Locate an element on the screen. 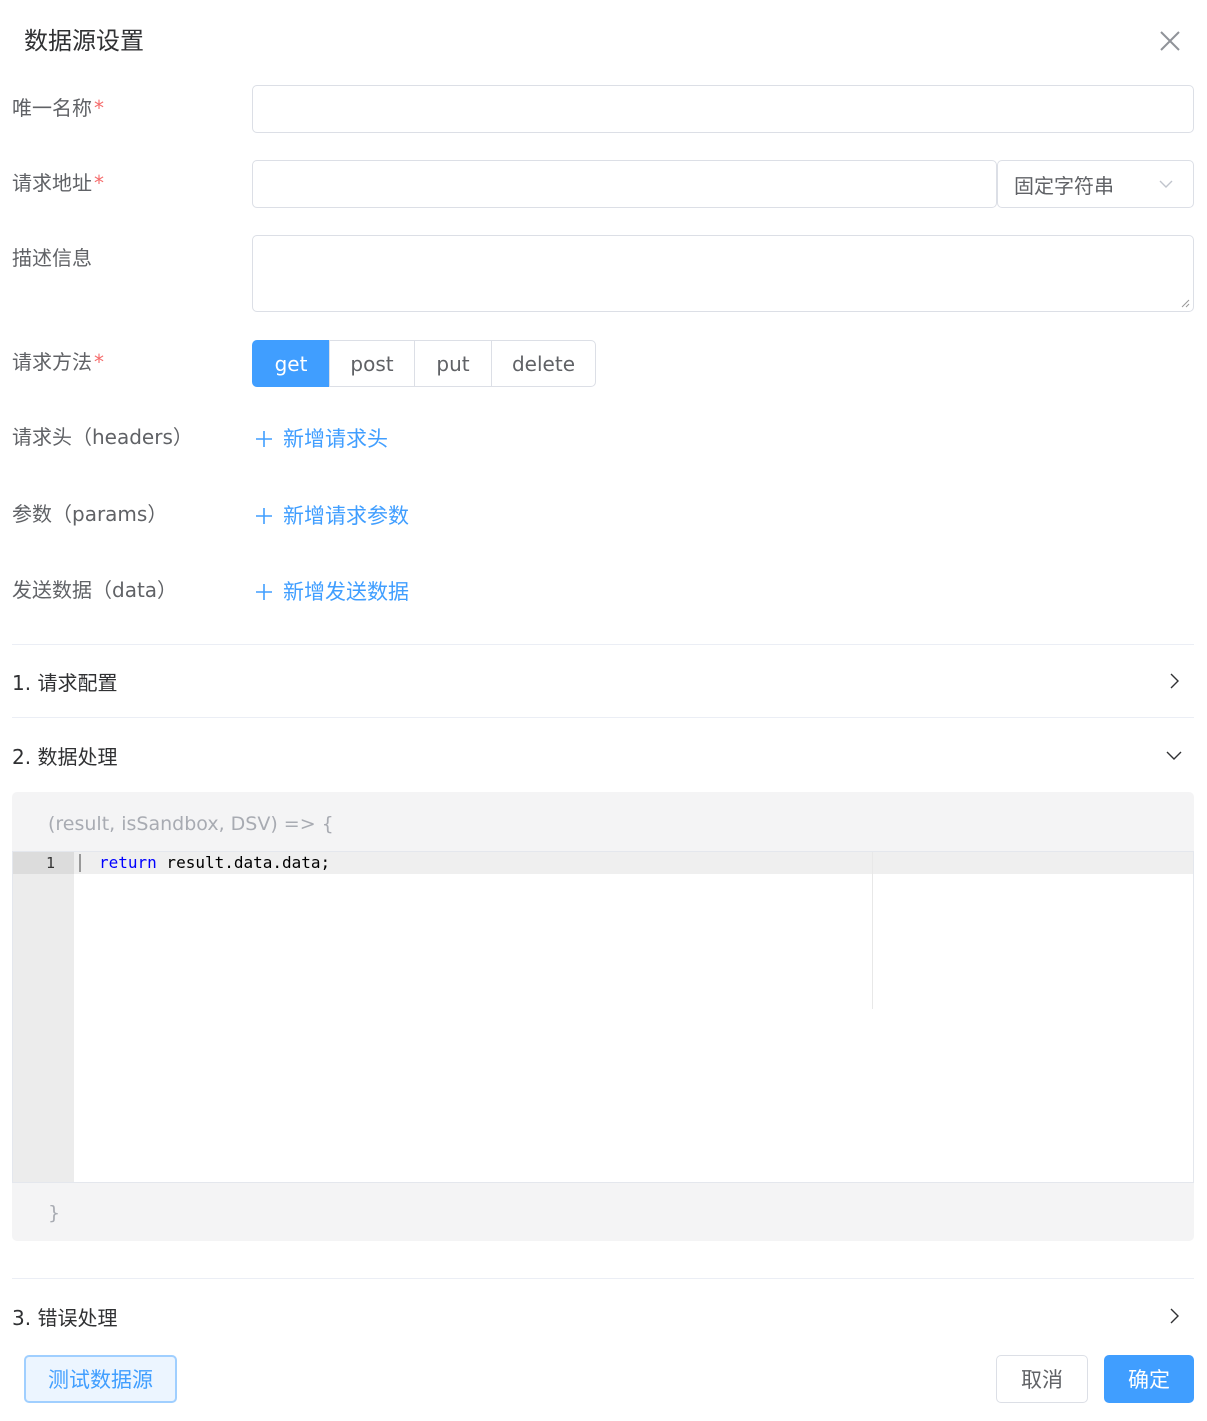 The height and width of the screenshot is (1421, 1207). collapse-data-handling: 2. 数据处理 is located at coordinates (603, 755).